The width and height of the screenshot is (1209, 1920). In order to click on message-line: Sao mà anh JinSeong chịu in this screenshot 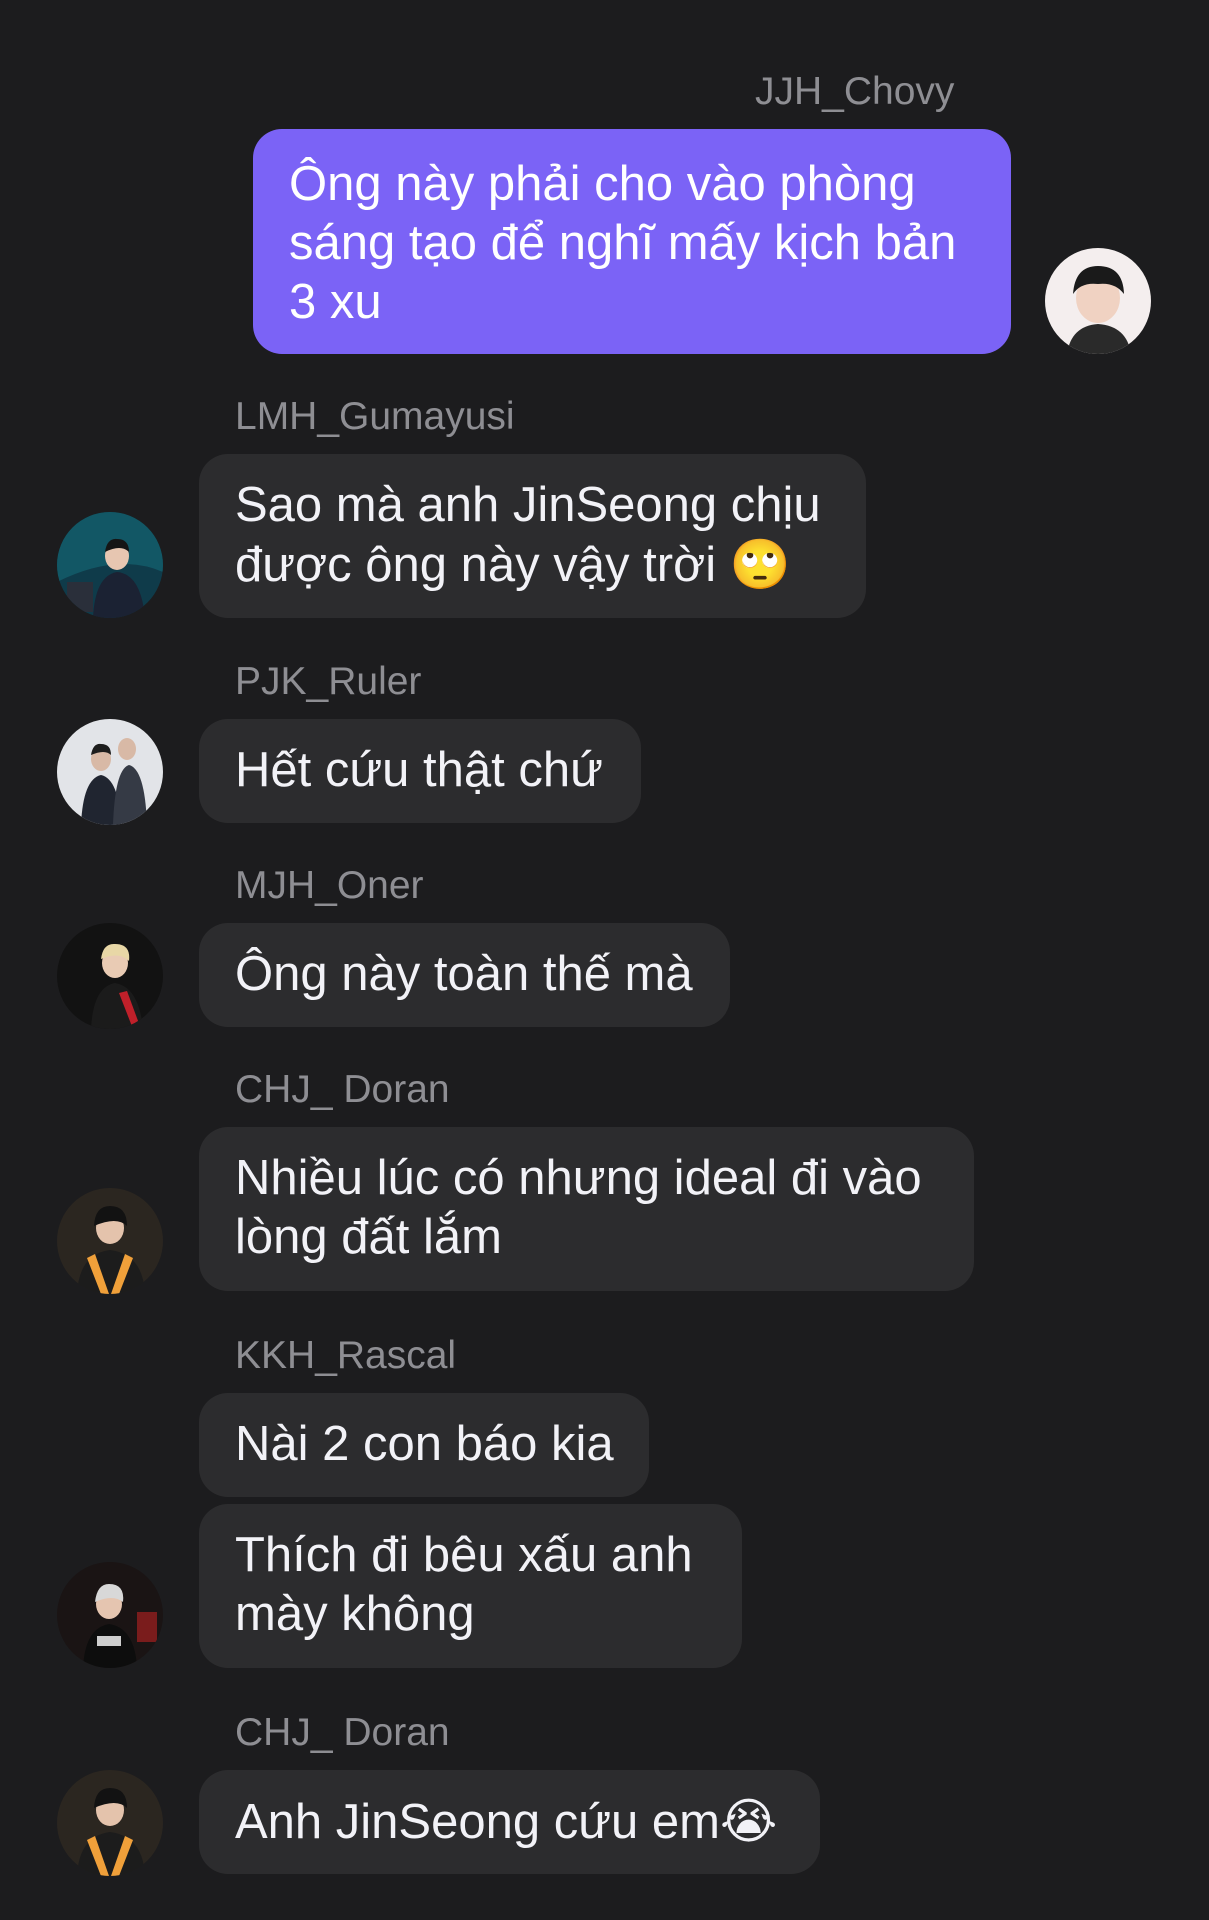, I will do `click(528, 505)`.